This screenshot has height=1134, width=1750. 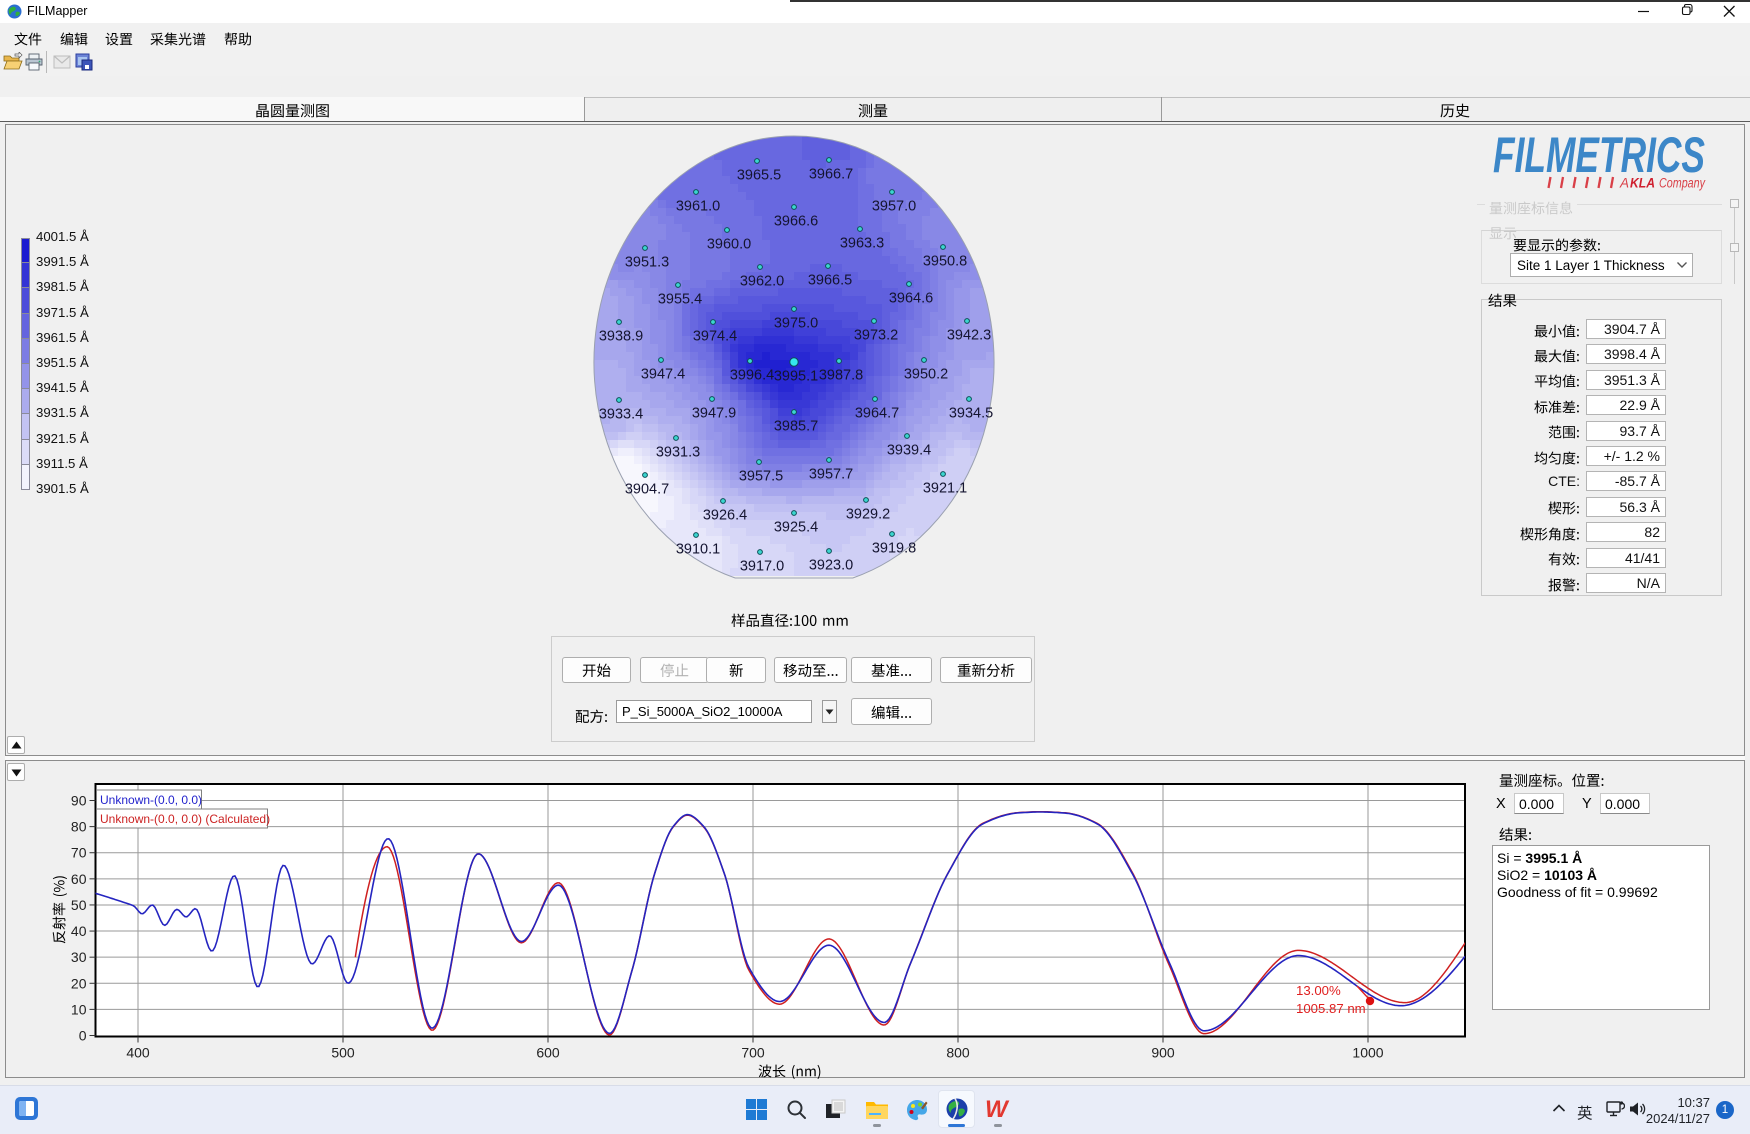 What do you see at coordinates (79, 983) in the screenshot?
I see `svg-text: 20` at bounding box center [79, 983].